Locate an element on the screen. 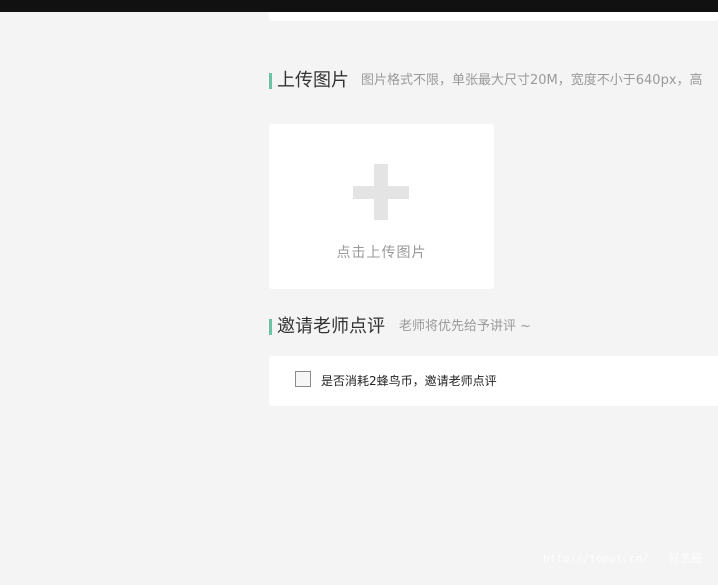 This screenshot has width=718, height=585. invite-teacher-card: 是否消耗2蜂鸟币，邀请老师点评 is located at coordinates (493, 381).